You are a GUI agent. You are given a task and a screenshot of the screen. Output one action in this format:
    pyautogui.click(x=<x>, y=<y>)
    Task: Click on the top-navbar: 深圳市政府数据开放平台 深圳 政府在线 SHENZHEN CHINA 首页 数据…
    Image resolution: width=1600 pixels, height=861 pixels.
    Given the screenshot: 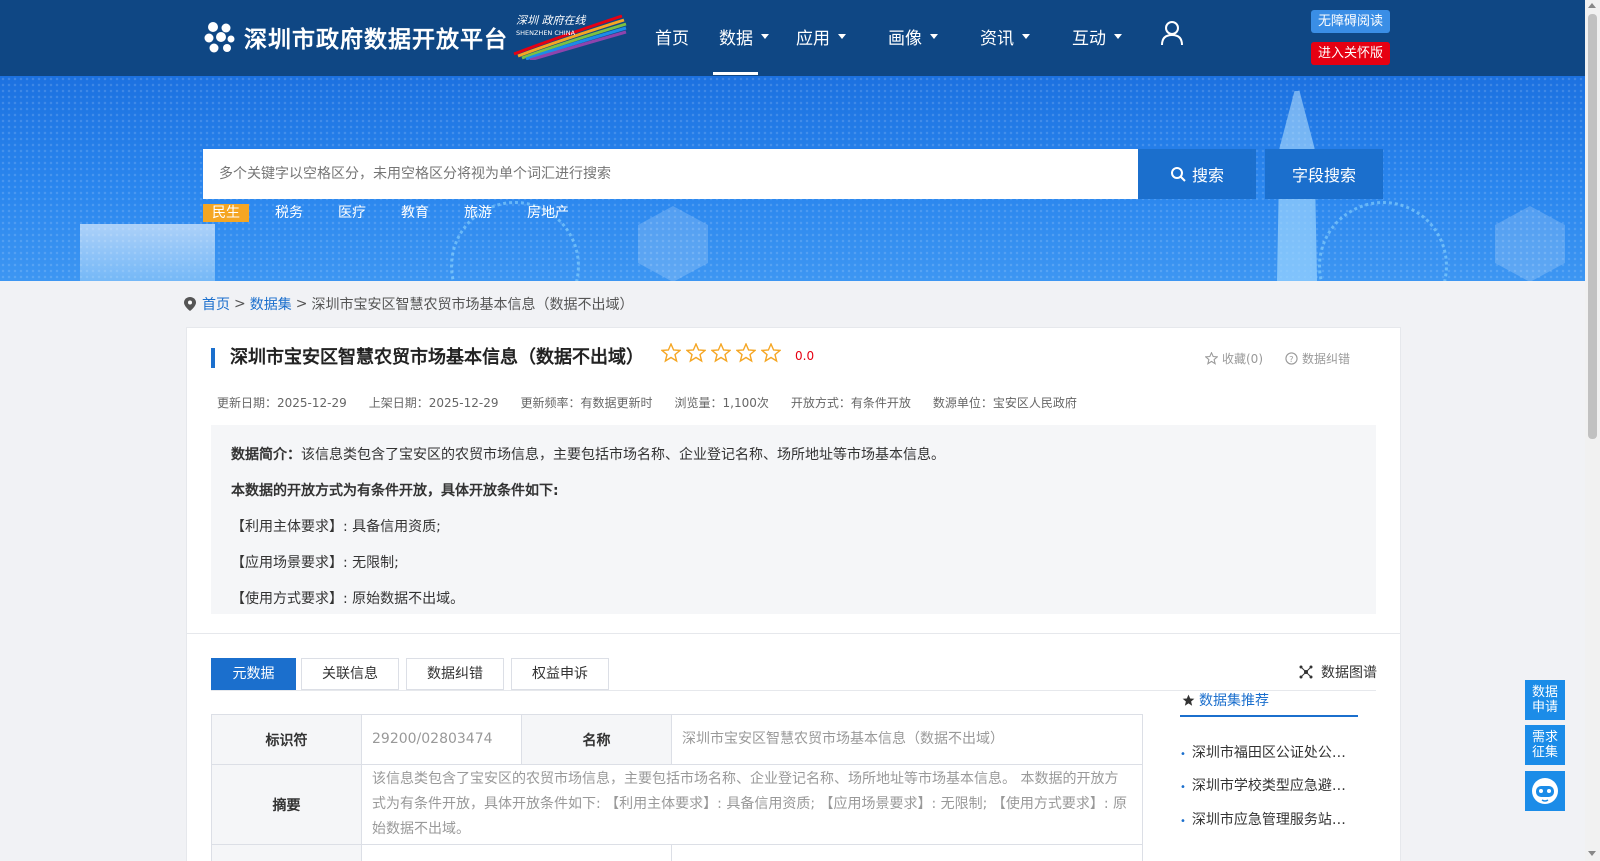 What is the action you would take?
    pyautogui.click(x=792, y=38)
    